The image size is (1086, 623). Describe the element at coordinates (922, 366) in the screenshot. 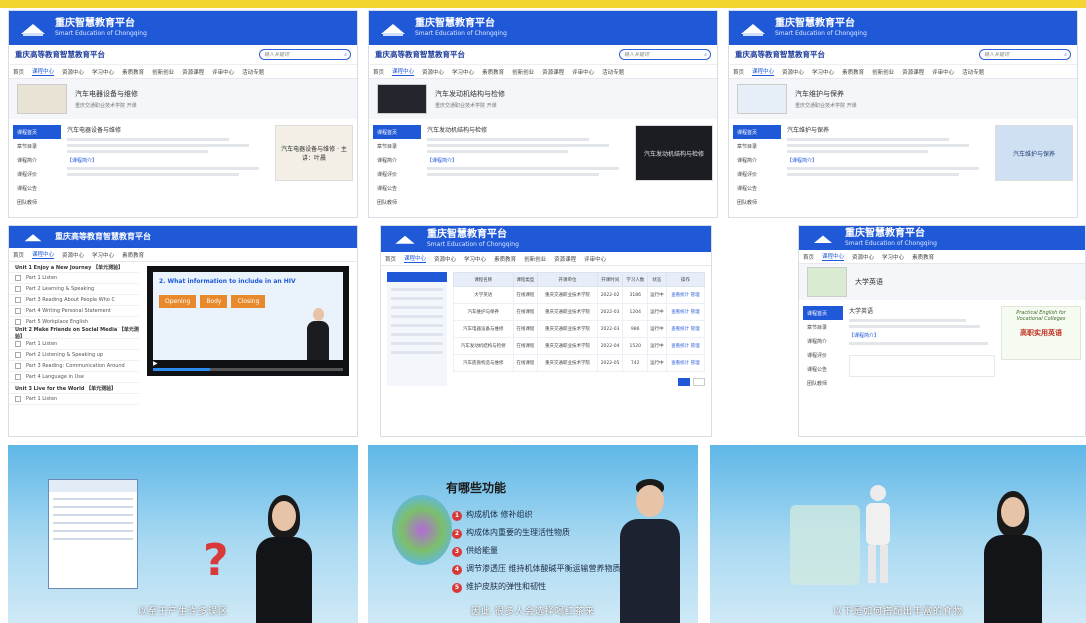

I see `comment-box` at that location.